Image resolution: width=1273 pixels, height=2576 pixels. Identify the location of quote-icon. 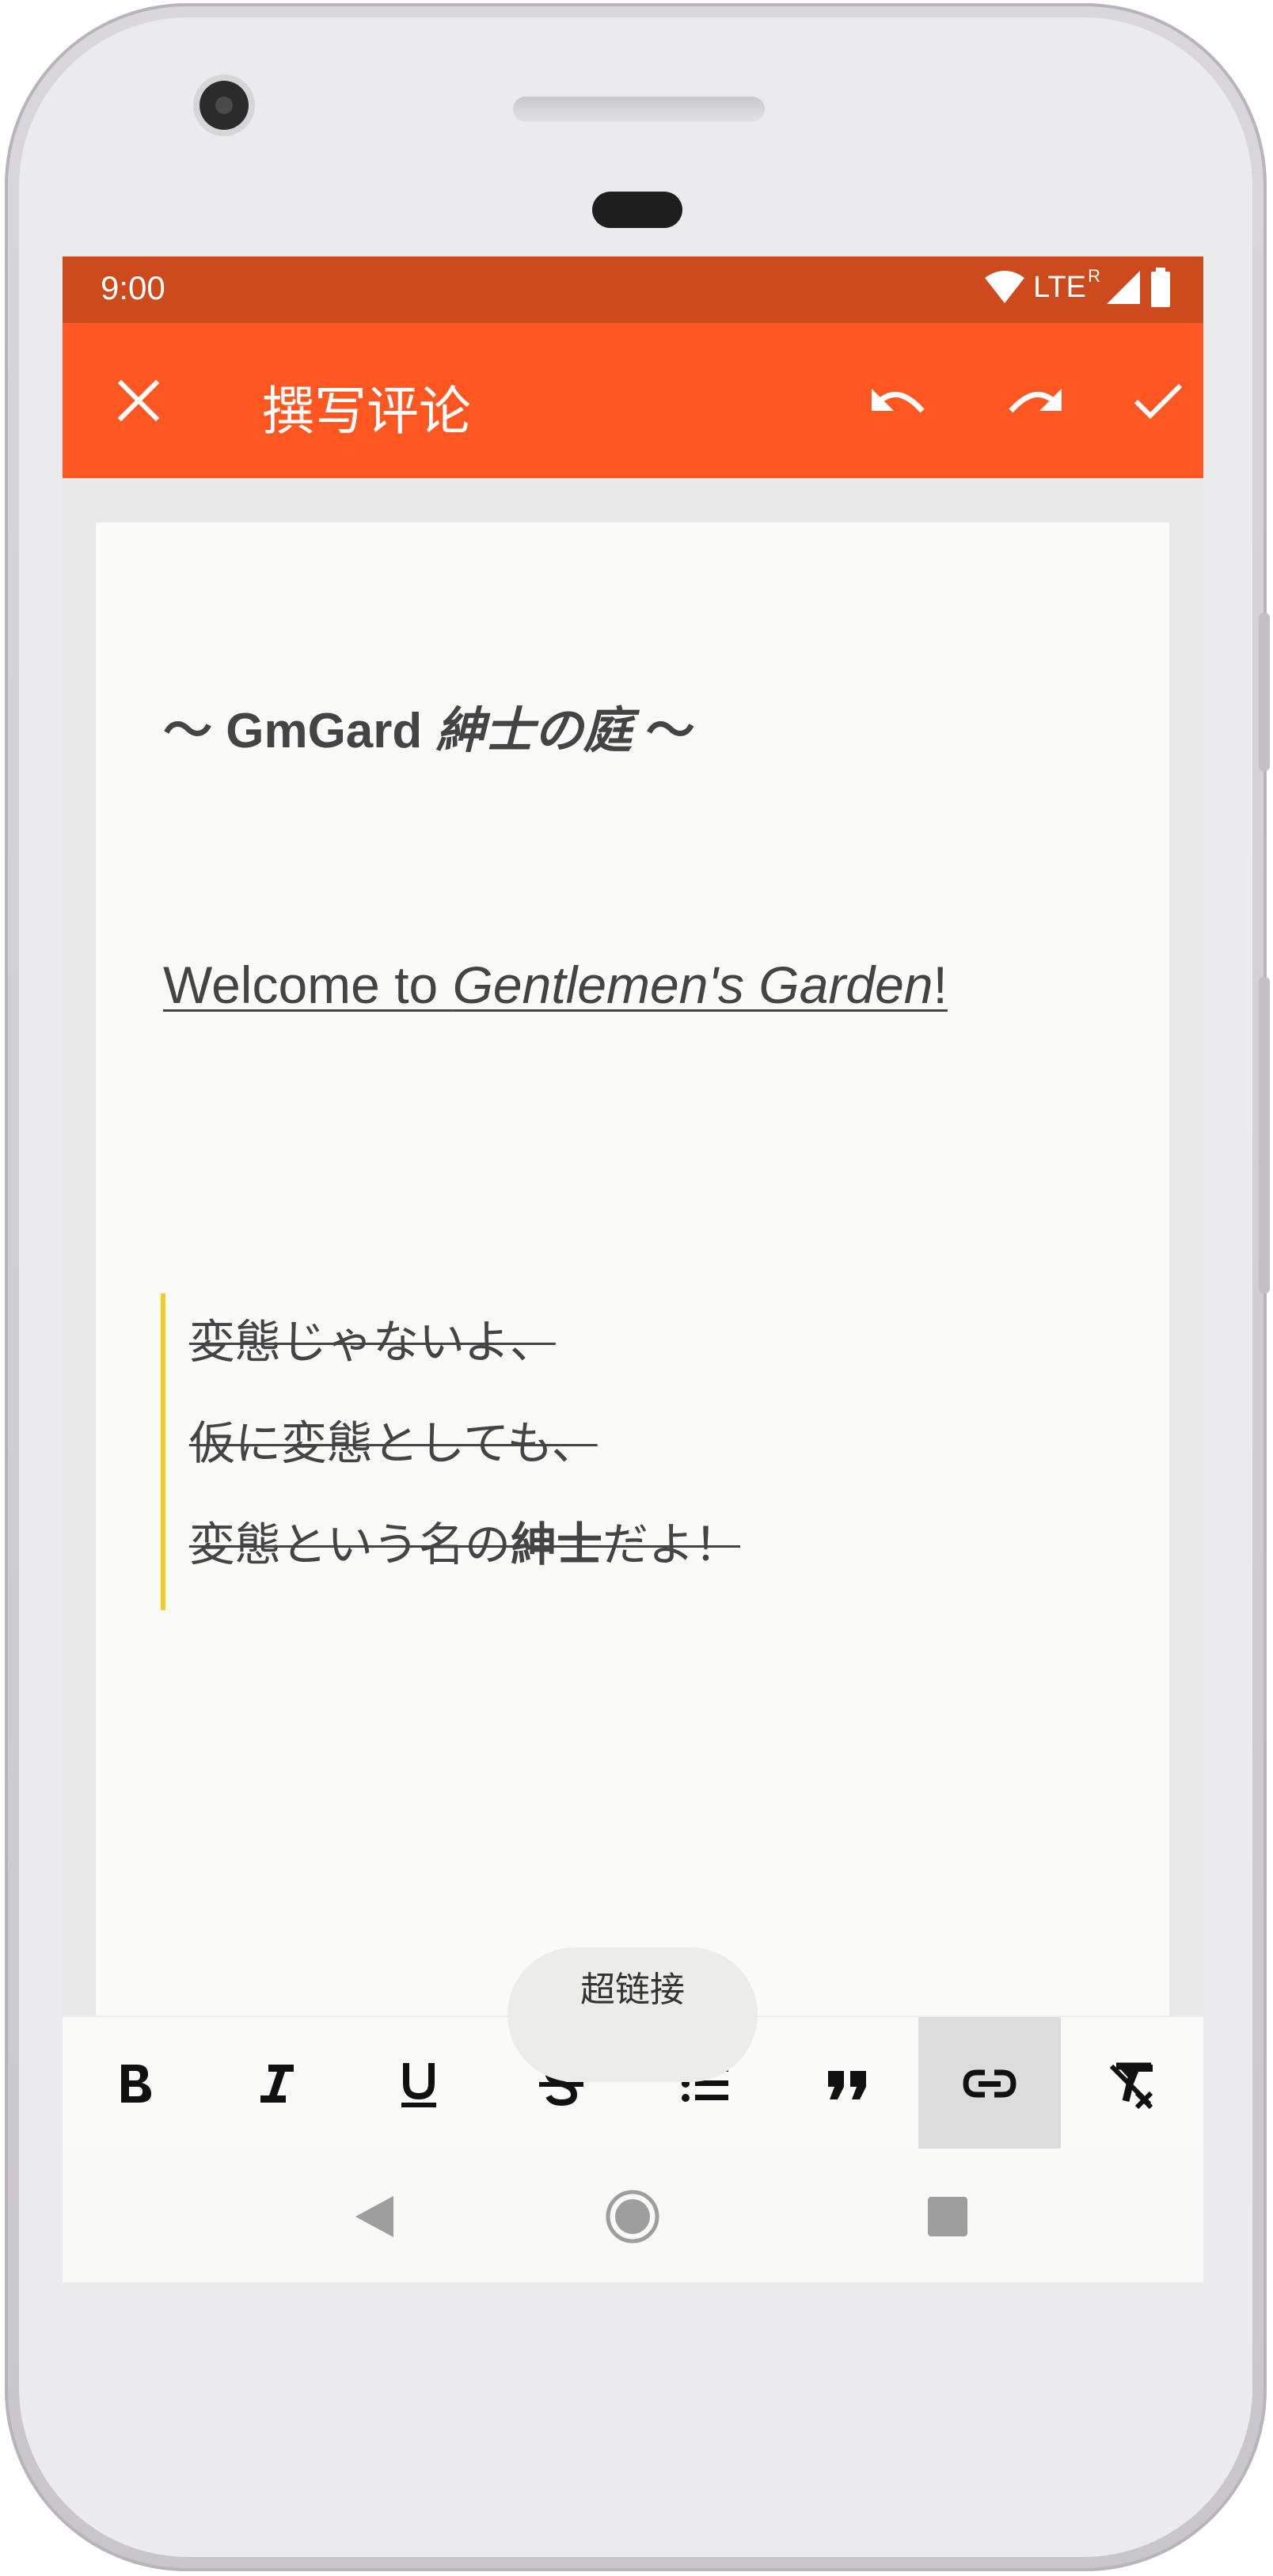
(846, 2085).